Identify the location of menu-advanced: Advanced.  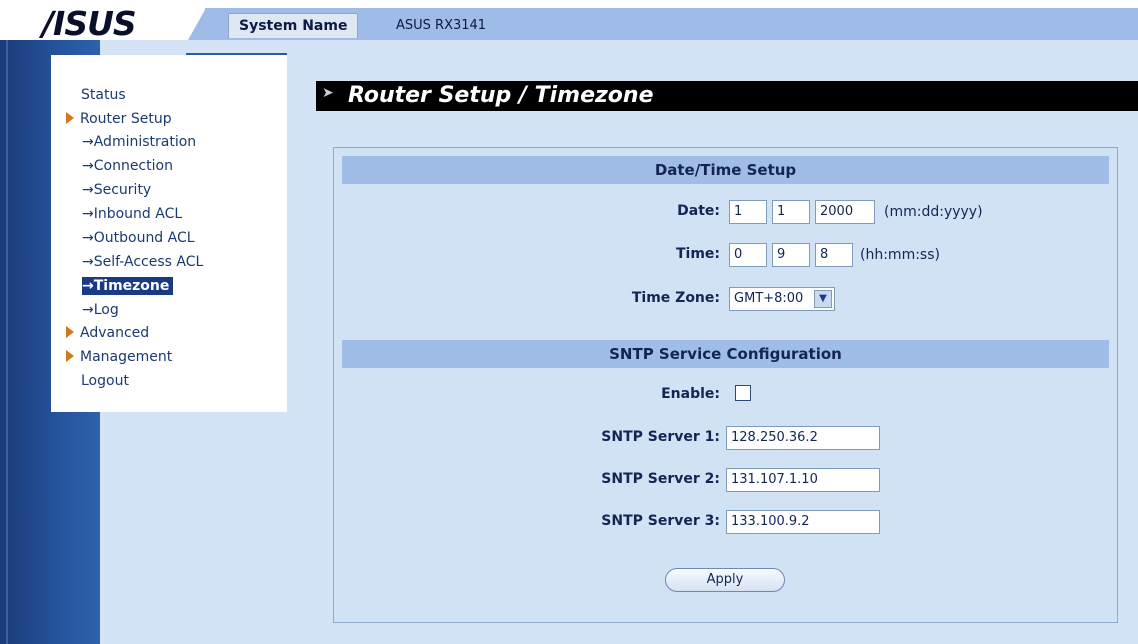
(107, 333).